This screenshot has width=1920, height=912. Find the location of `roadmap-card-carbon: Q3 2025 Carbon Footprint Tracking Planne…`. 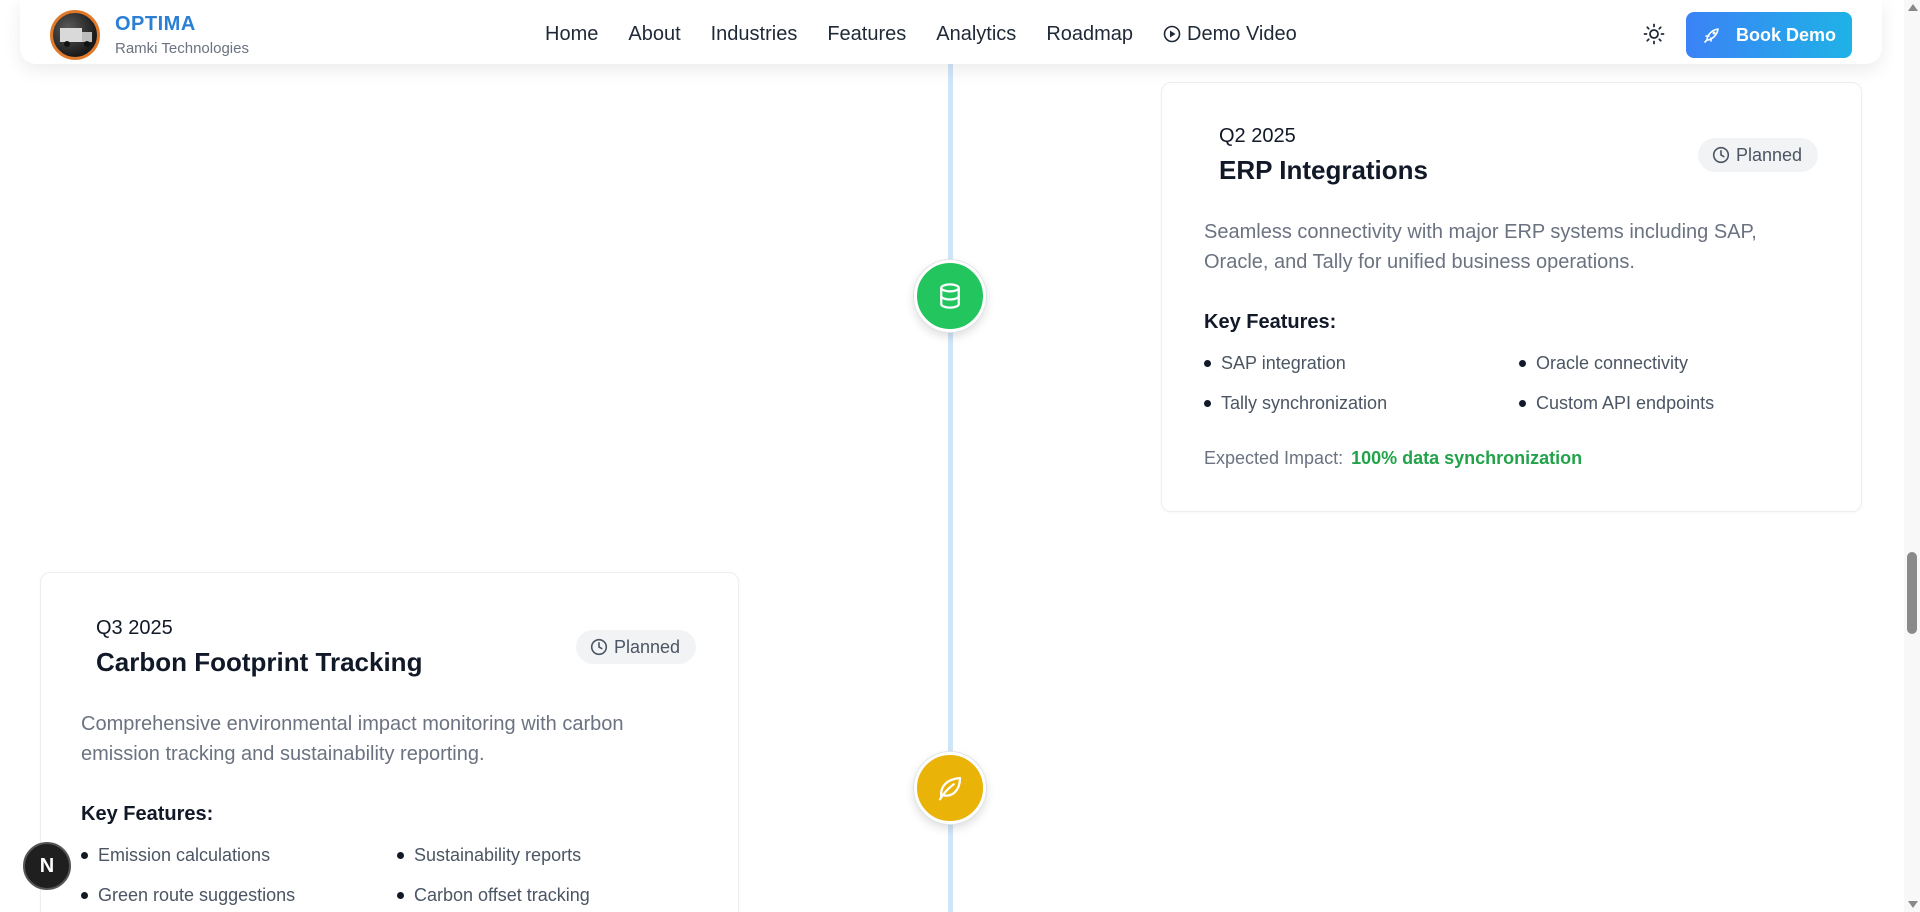

roadmap-card-carbon: Q3 2025 Carbon Footprint Tracking Planne… is located at coordinates (389, 742).